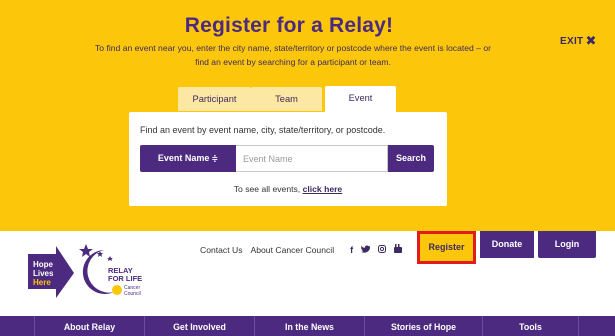 Image resolution: width=615 pixels, height=336 pixels. What do you see at coordinates (43, 264) in the screenshot?
I see `logo-hope: Hope` at bounding box center [43, 264].